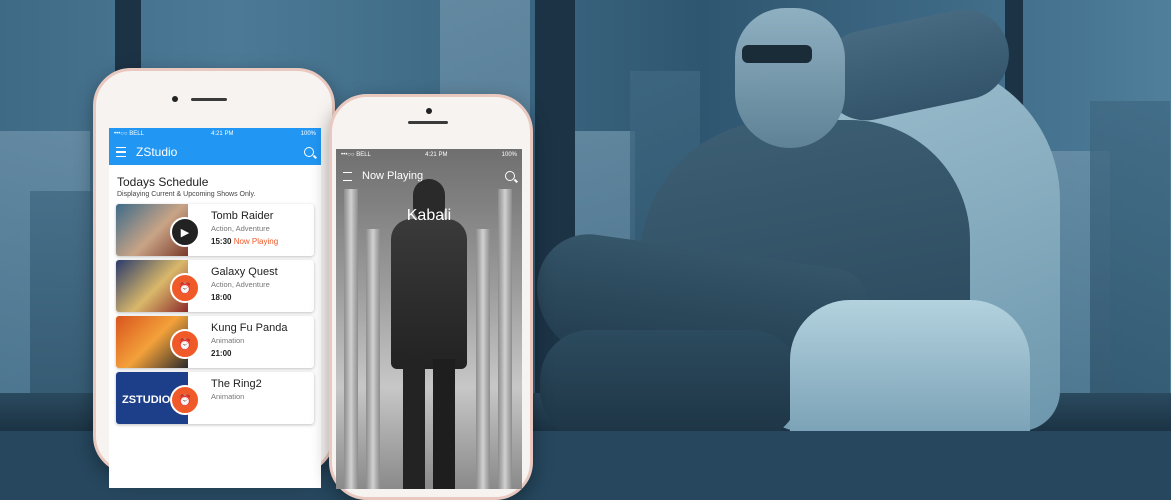 This screenshot has height=500, width=1171. Describe the element at coordinates (244, 272) in the screenshot. I see `show-name: Galaxy Quest` at that location.